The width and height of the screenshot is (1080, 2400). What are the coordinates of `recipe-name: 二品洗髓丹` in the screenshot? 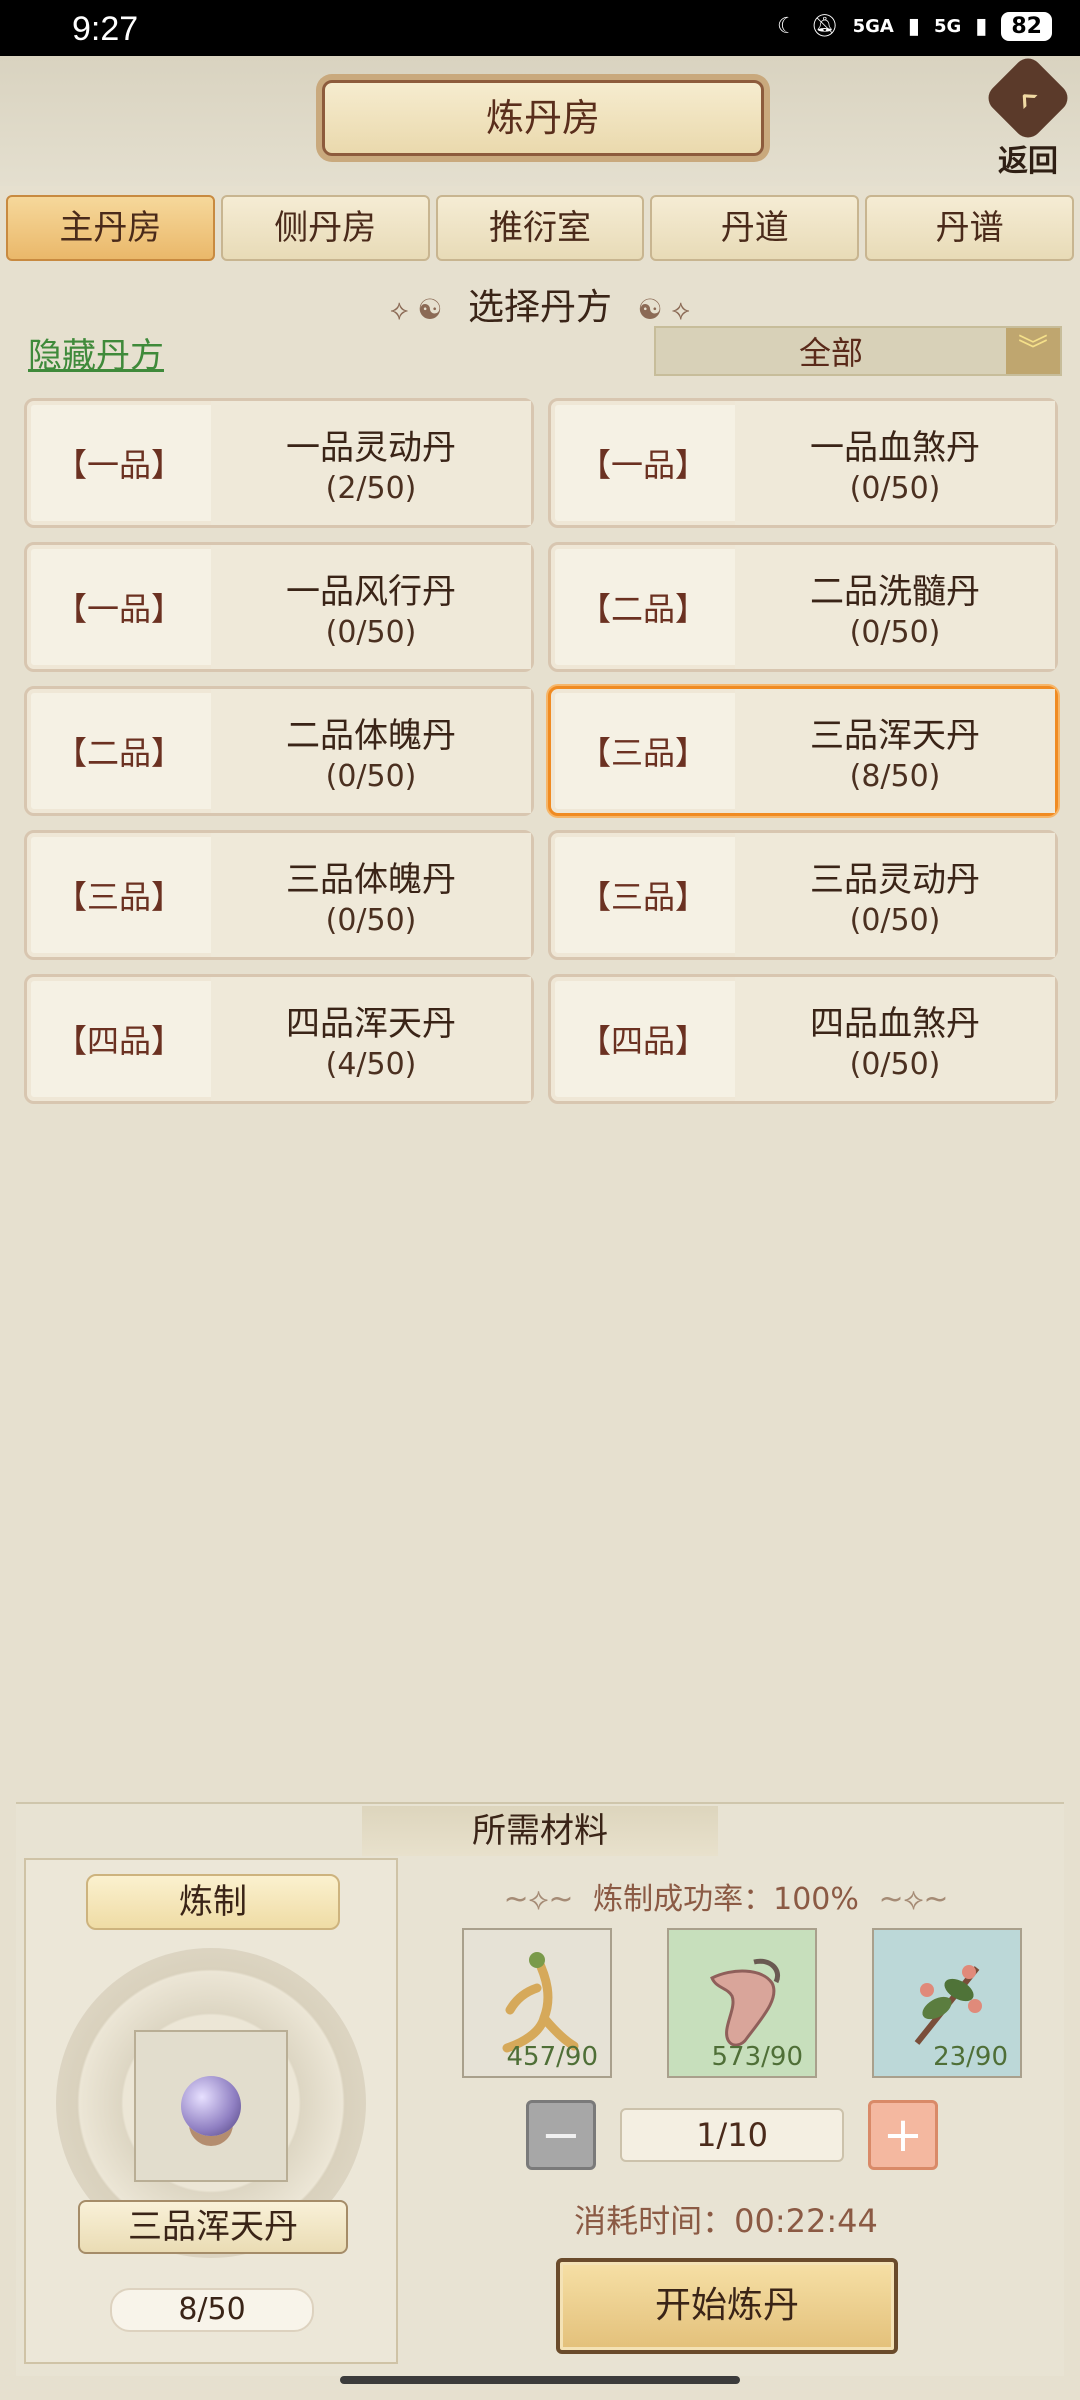 It's located at (895, 592).